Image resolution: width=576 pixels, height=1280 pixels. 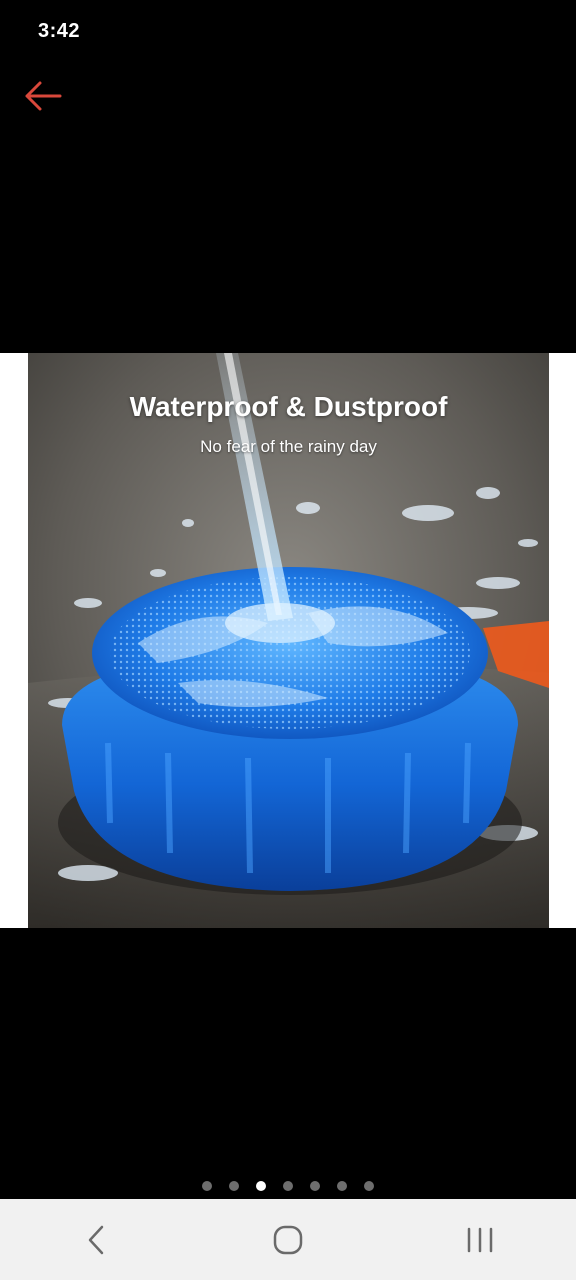 I want to click on image-pager, so click(x=288, y=1186).